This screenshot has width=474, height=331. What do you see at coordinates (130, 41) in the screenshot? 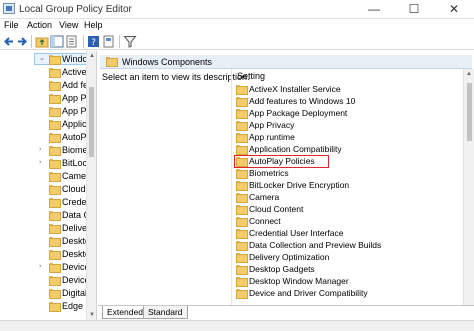
I see `filter-icon` at bounding box center [130, 41].